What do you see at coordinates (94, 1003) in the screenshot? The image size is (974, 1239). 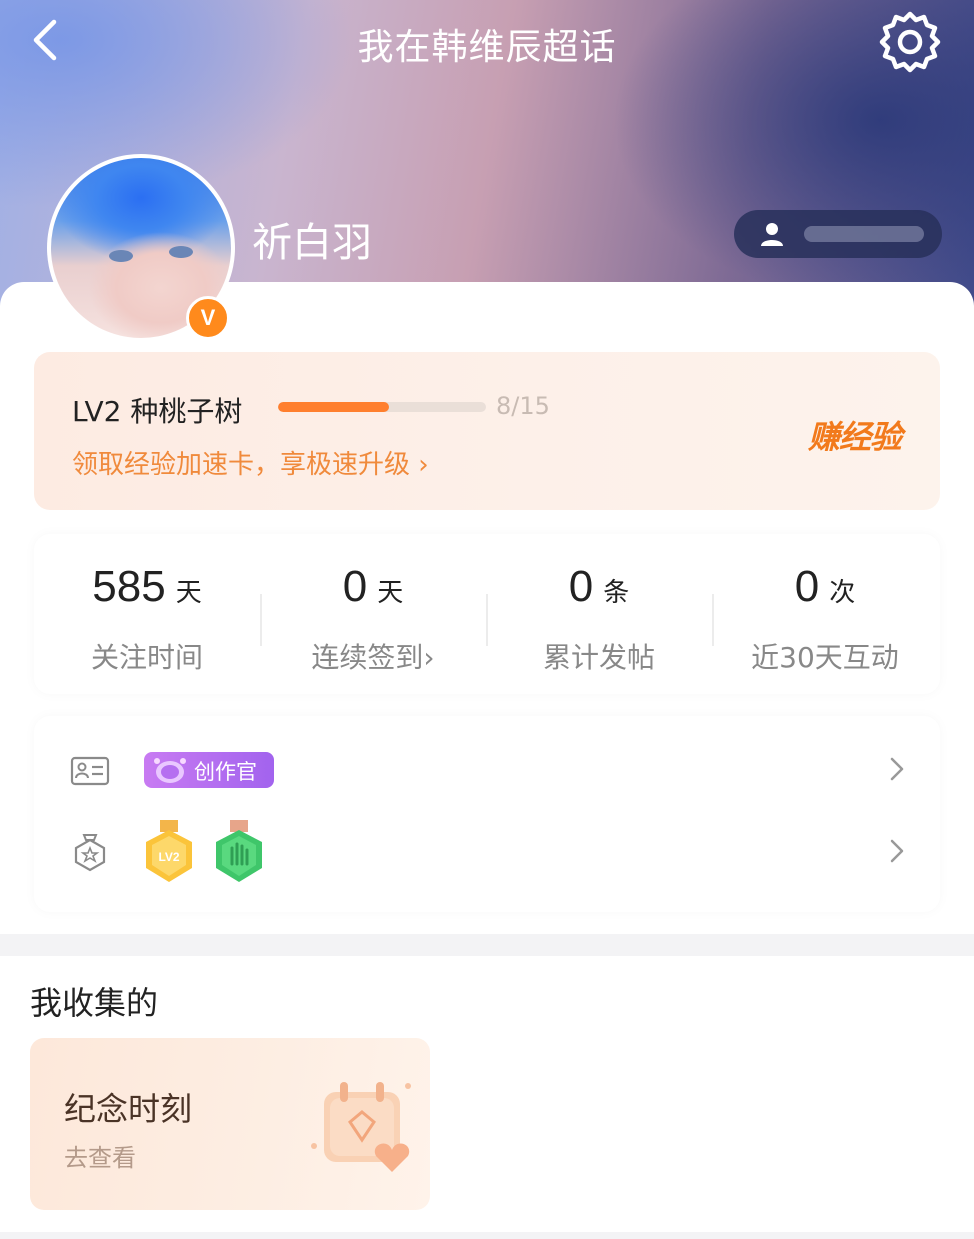 I see `section-title: 我收集的` at bounding box center [94, 1003].